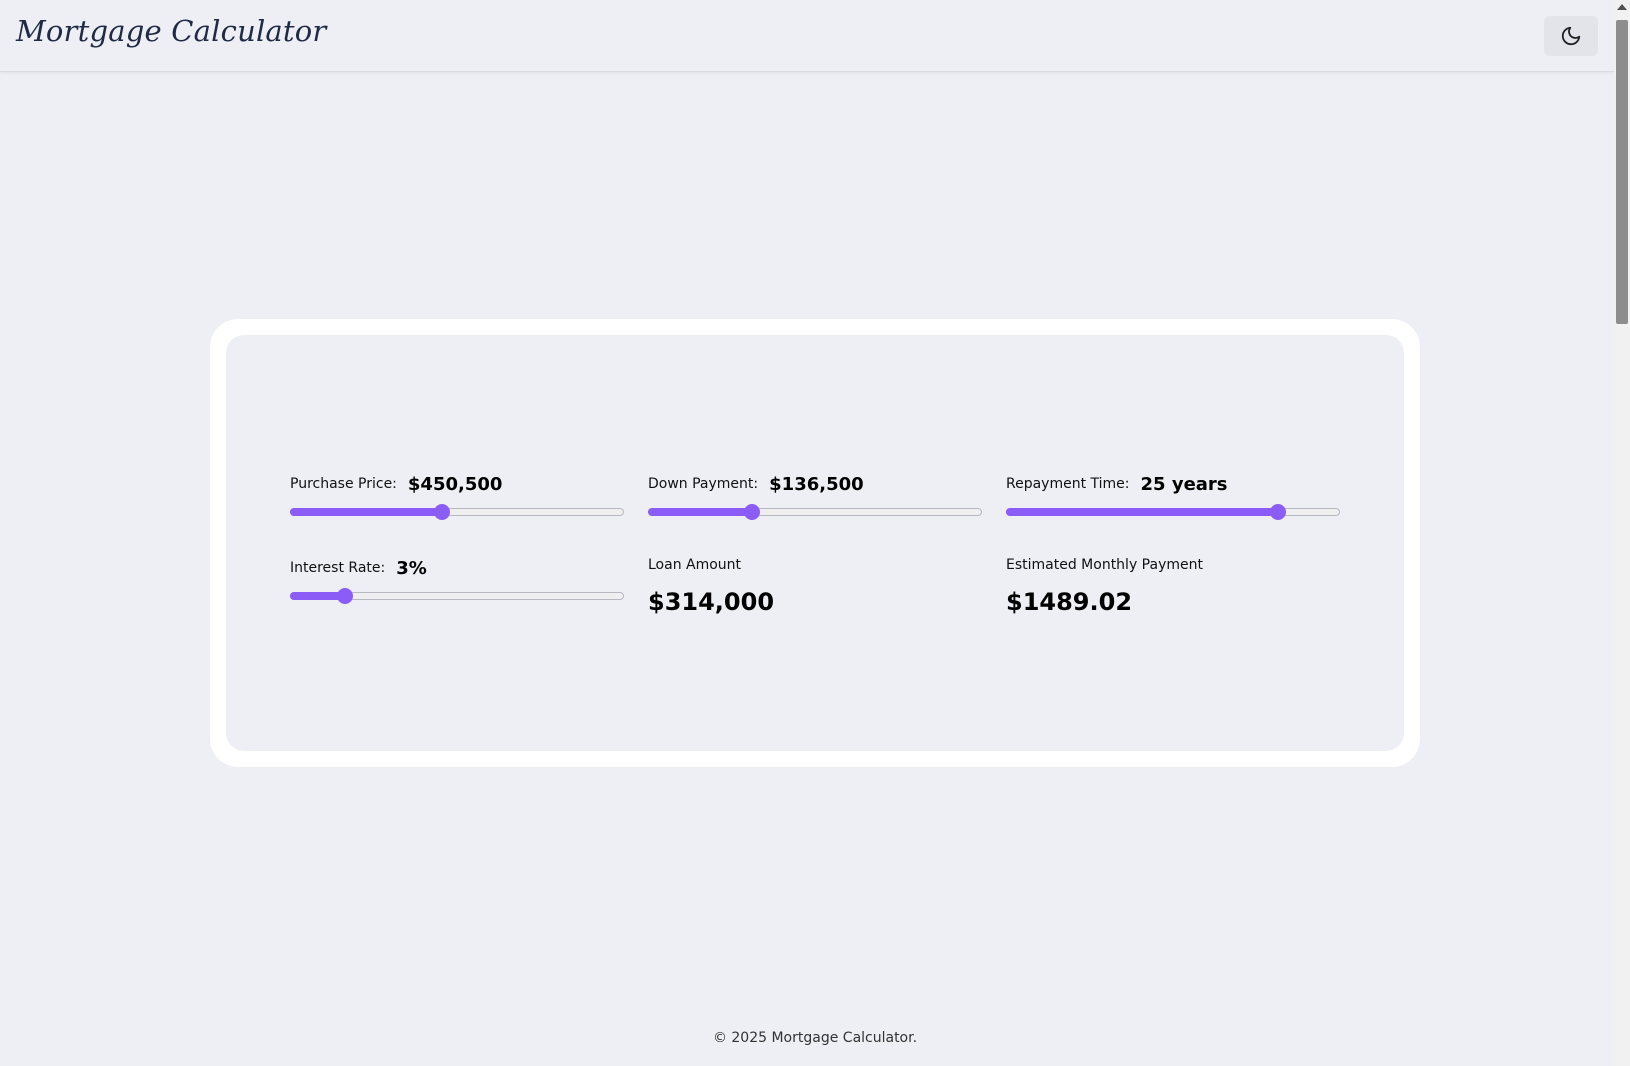 This screenshot has height=1066, width=1630. What do you see at coordinates (695, 565) in the screenshot?
I see `loan-amount-label: Loan Amount` at bounding box center [695, 565].